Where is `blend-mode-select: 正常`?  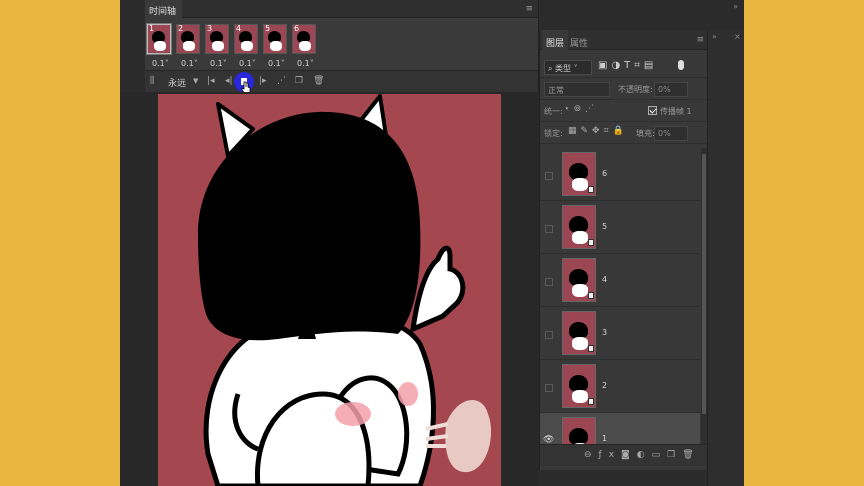
blend-mode-select: 正常 is located at coordinates (577, 89).